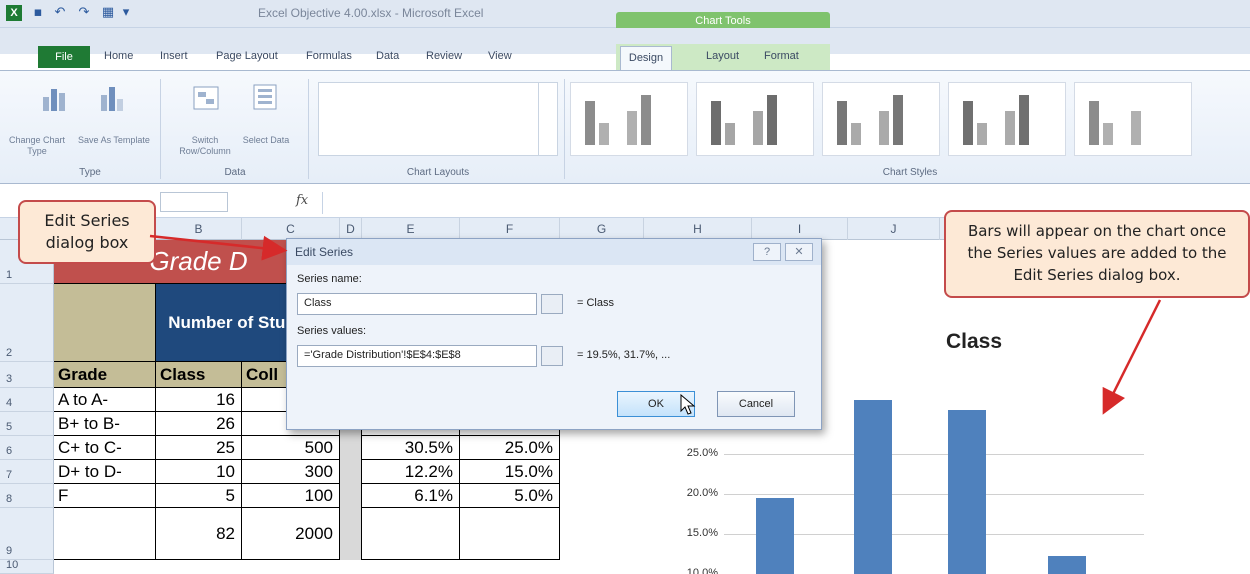 This screenshot has height=574, width=1250. Describe the element at coordinates (702, 570) in the screenshot. I see `chart-y-tick-label: 10.0%` at that location.